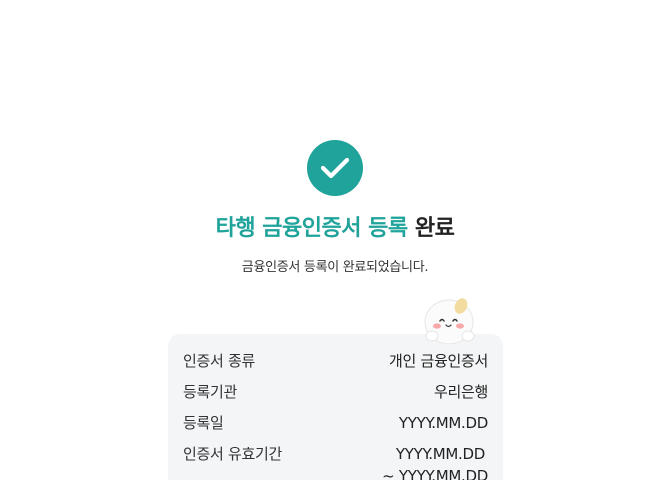 This screenshot has width=670, height=480. I want to click on type-value: 개인 금융인증서, so click(438, 361).